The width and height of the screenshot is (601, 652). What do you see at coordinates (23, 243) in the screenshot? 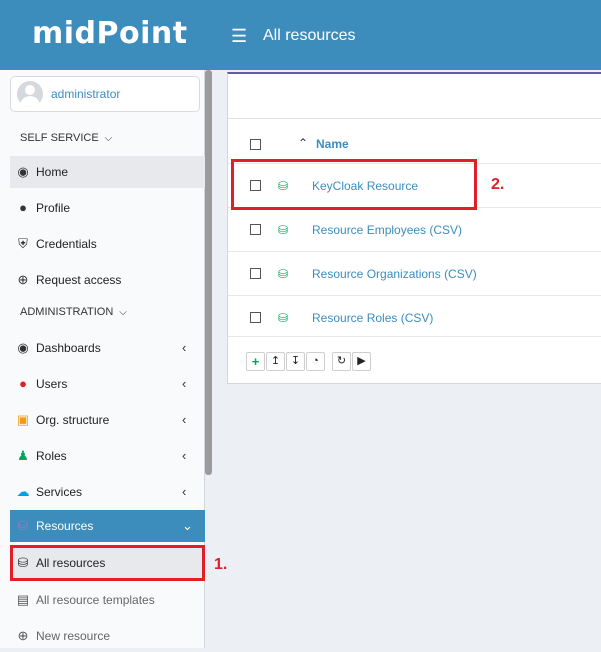
I see `shield-icon: ⛨` at bounding box center [23, 243].